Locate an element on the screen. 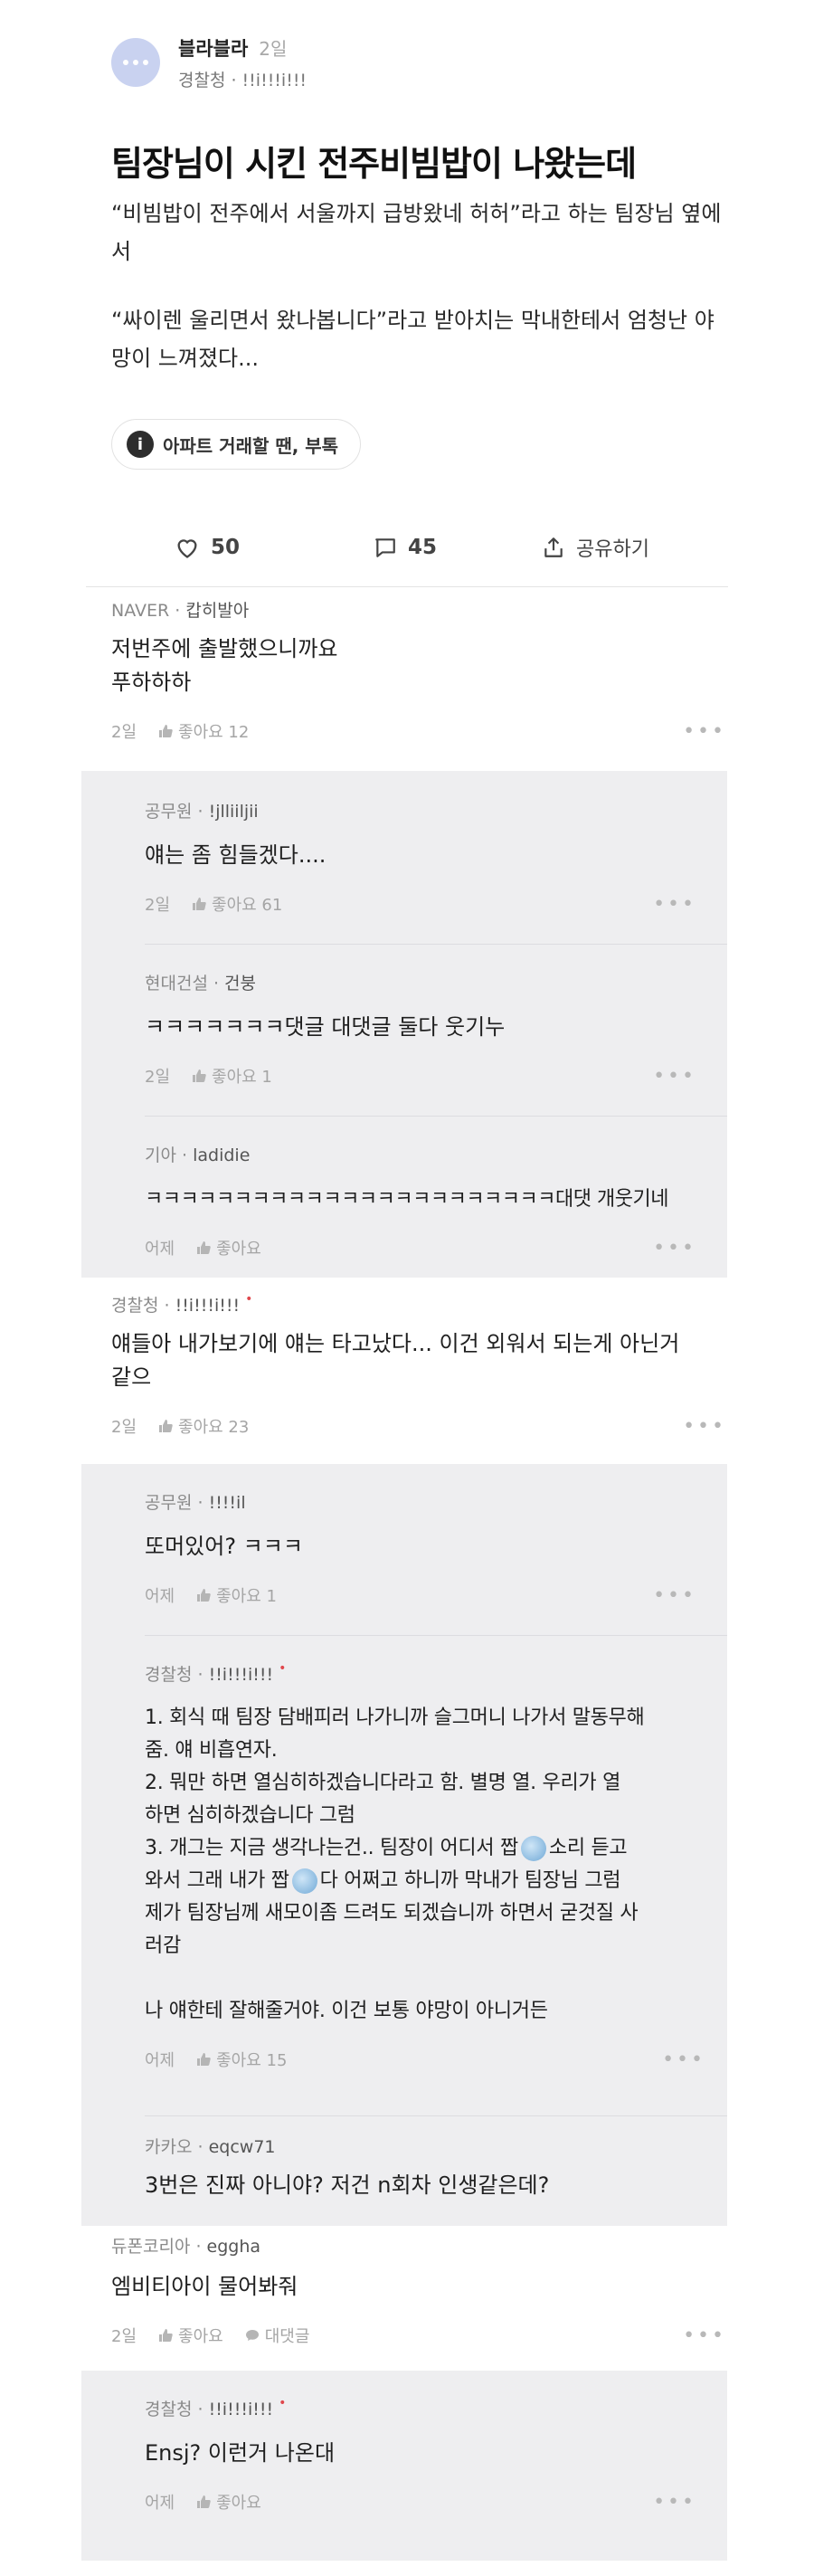 The height and width of the screenshot is (2576, 814). share-button: 공유하기 is located at coordinates (595, 547).